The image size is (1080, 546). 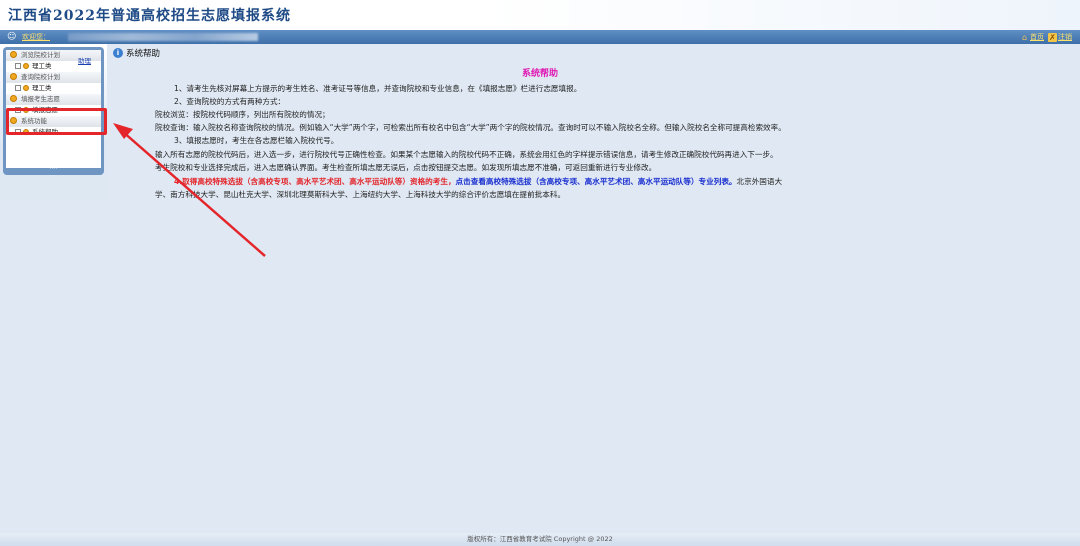 What do you see at coordinates (539, 74) in the screenshot?
I see `help-heading: 系统帮助` at bounding box center [539, 74].